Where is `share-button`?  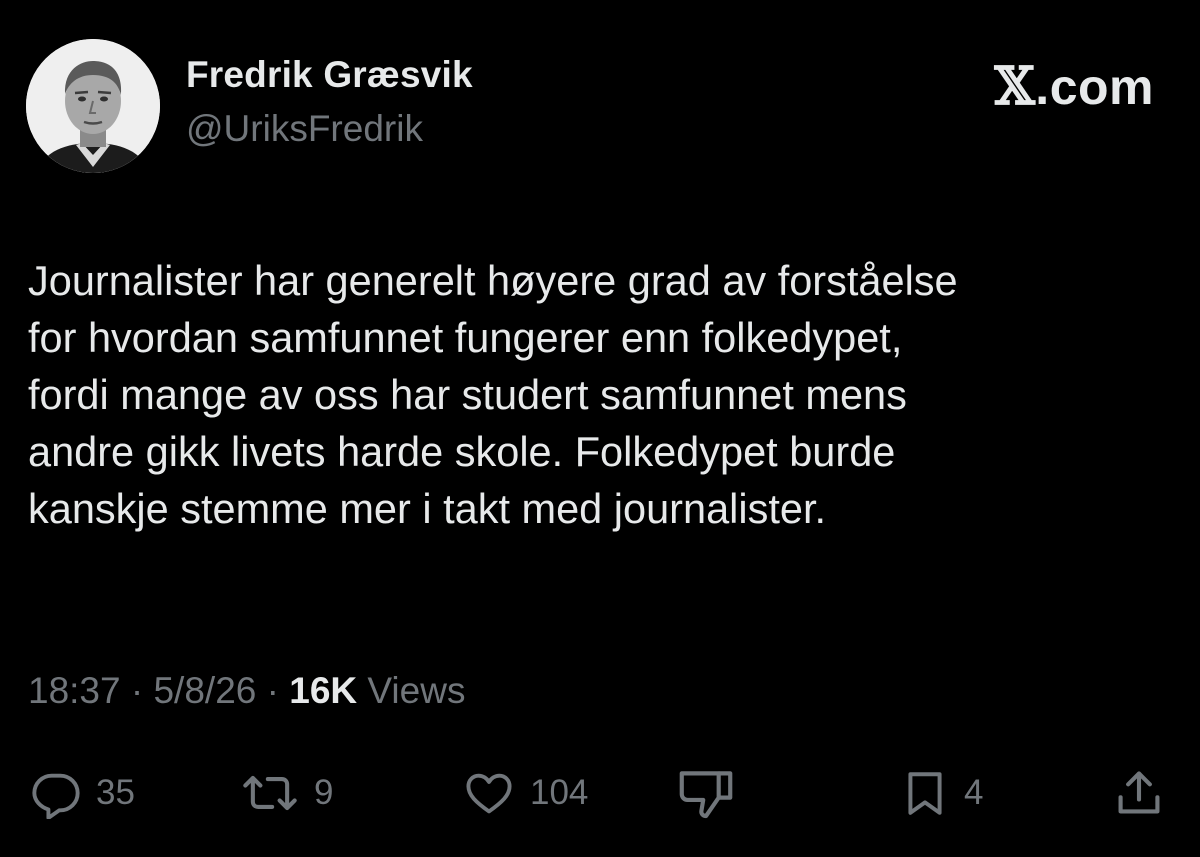 share-button is located at coordinates (1139, 793).